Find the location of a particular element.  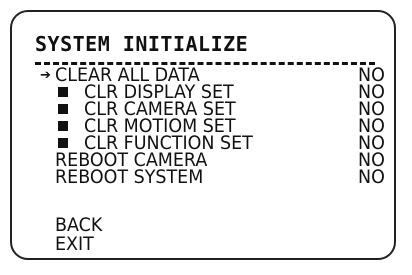

selection-arrow-icon: ➔ is located at coordinates (45, 75).